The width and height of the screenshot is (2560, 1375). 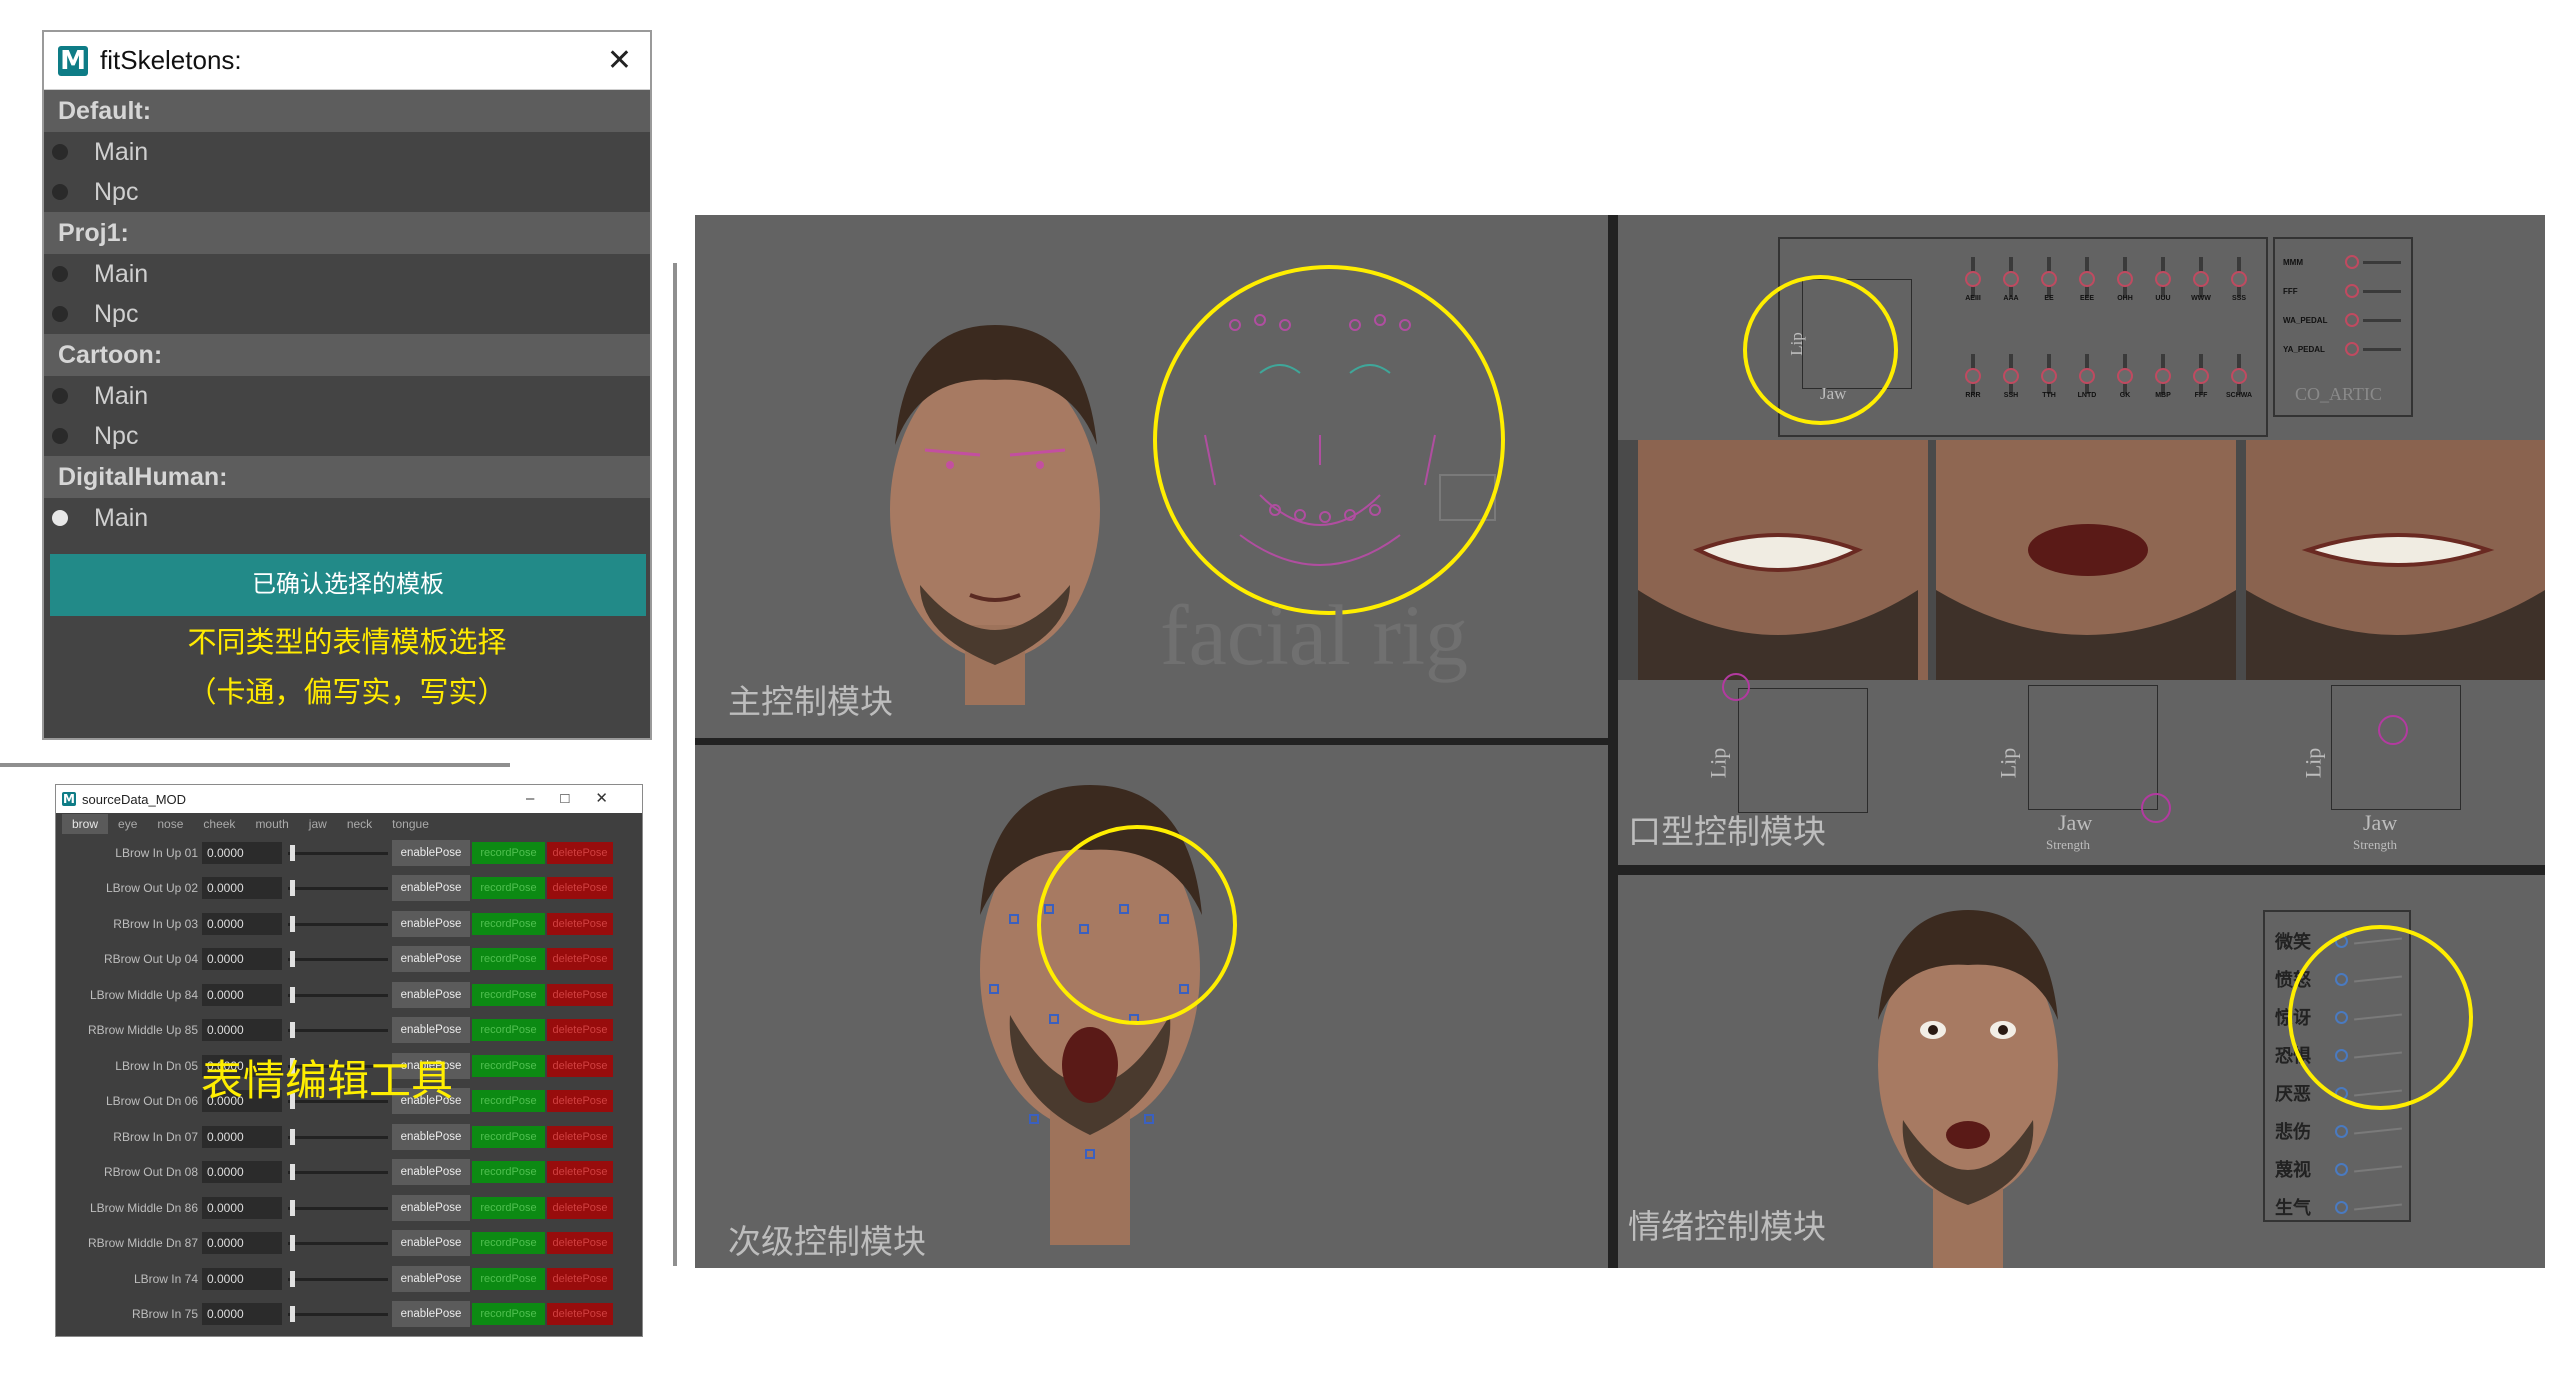 I want to click on tab-cheek: cheek, so click(x=219, y=824).